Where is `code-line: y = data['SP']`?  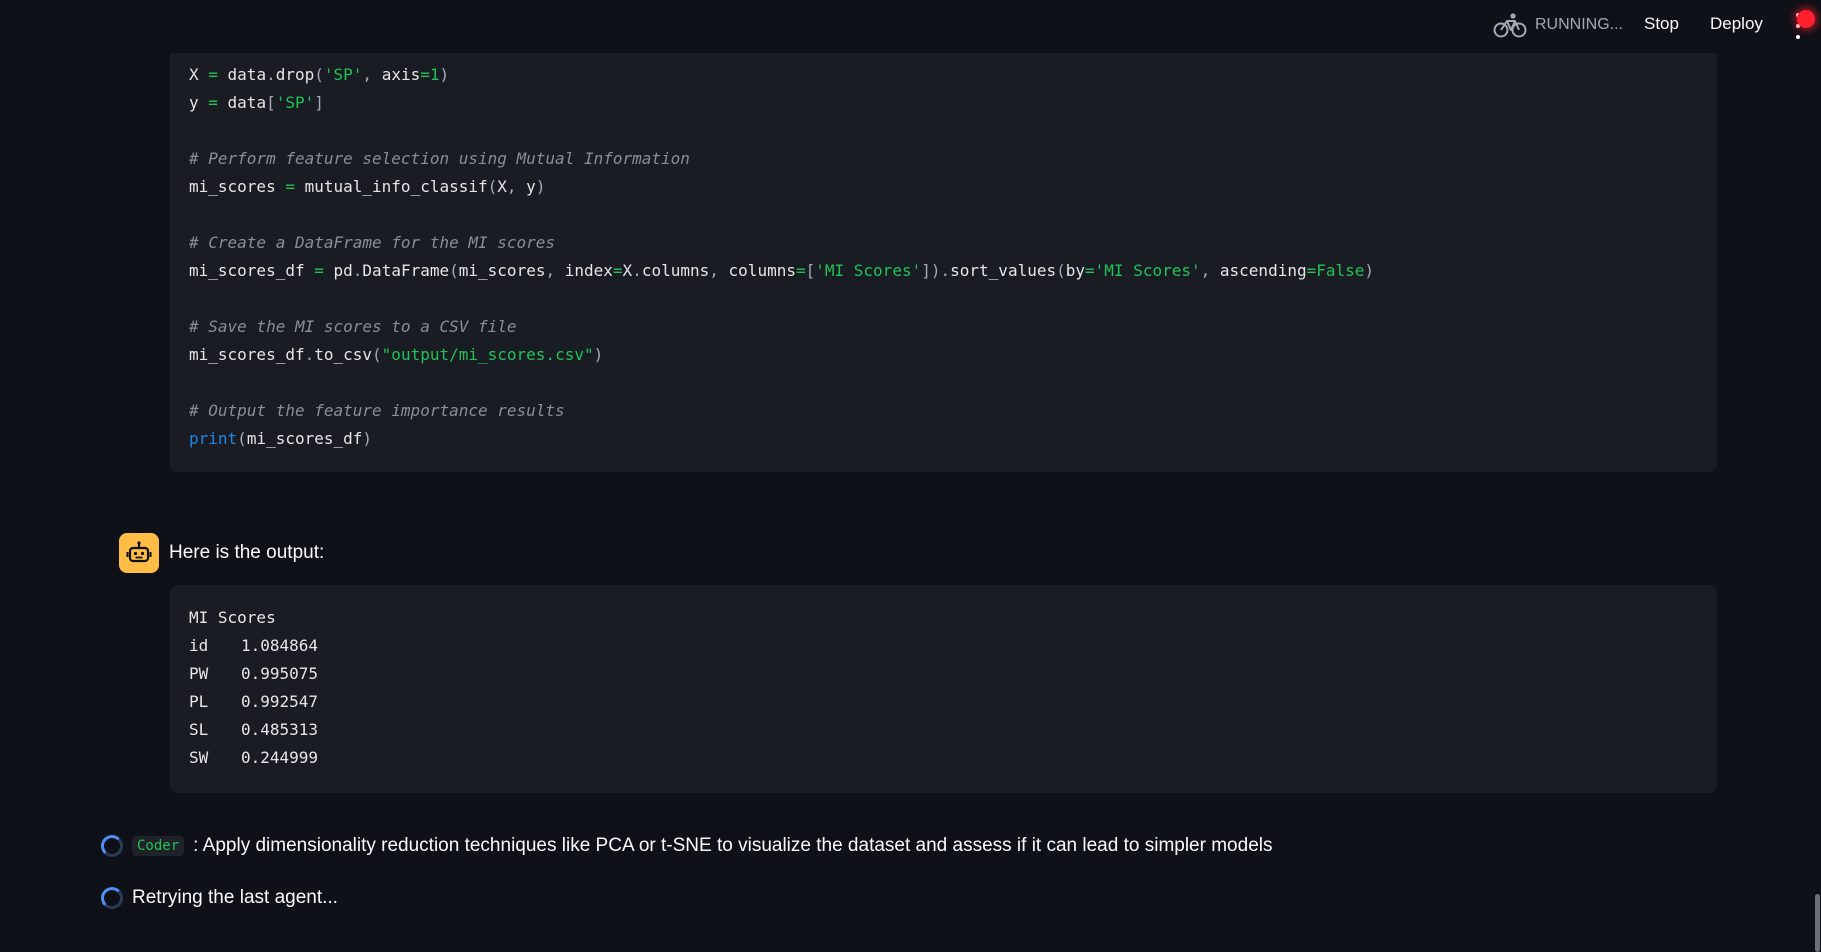 code-line: y = data['SP'] is located at coordinates (256, 102).